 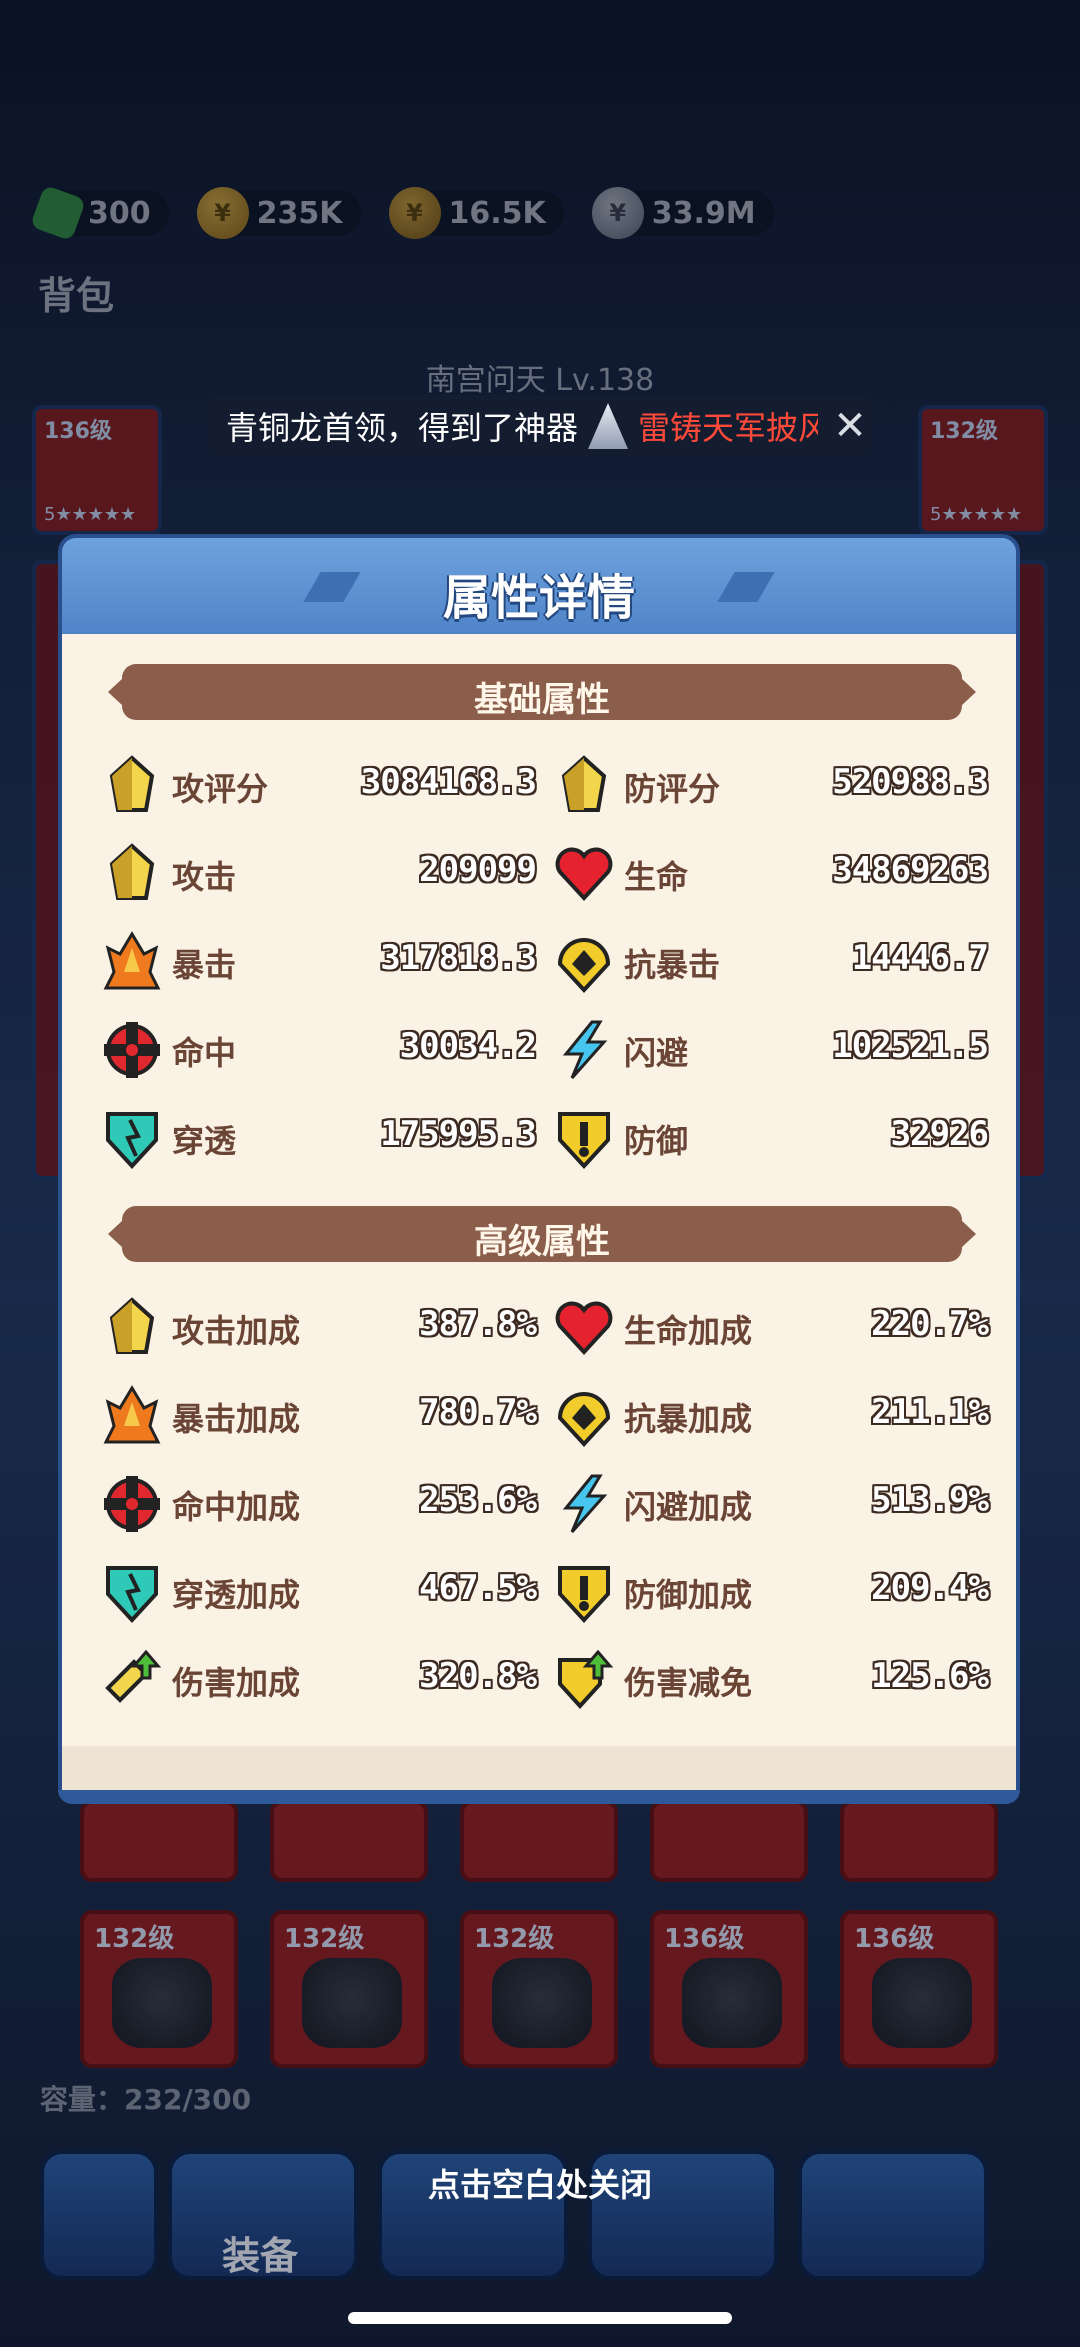 I want to click on stat-value: 513.9%, so click(x=930, y=1500).